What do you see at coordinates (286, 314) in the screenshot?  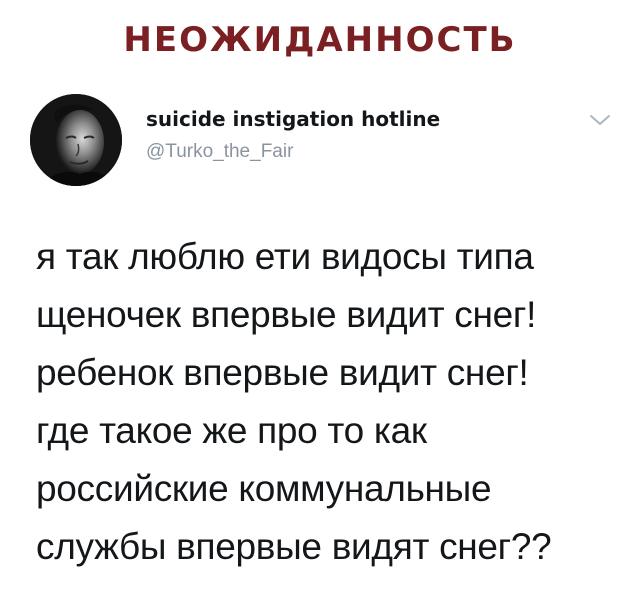 I see `tweet-text-line: щеночек впервые видит снег!` at bounding box center [286, 314].